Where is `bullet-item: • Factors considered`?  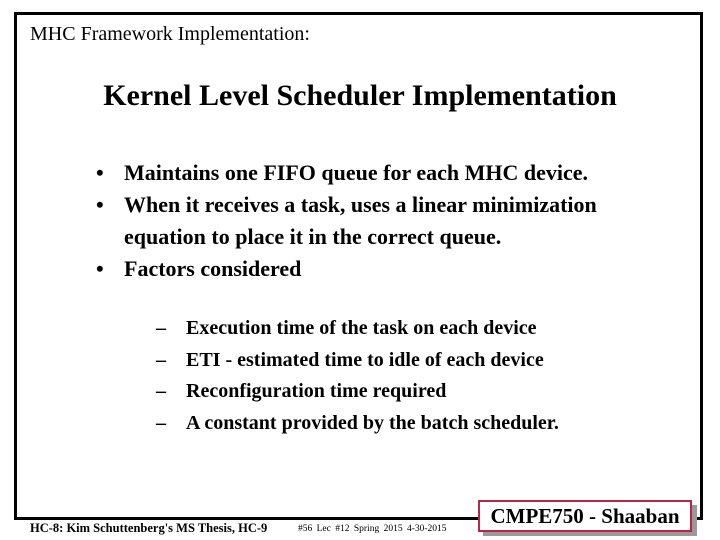 bullet-item: • Factors considered is located at coordinates (376, 269).